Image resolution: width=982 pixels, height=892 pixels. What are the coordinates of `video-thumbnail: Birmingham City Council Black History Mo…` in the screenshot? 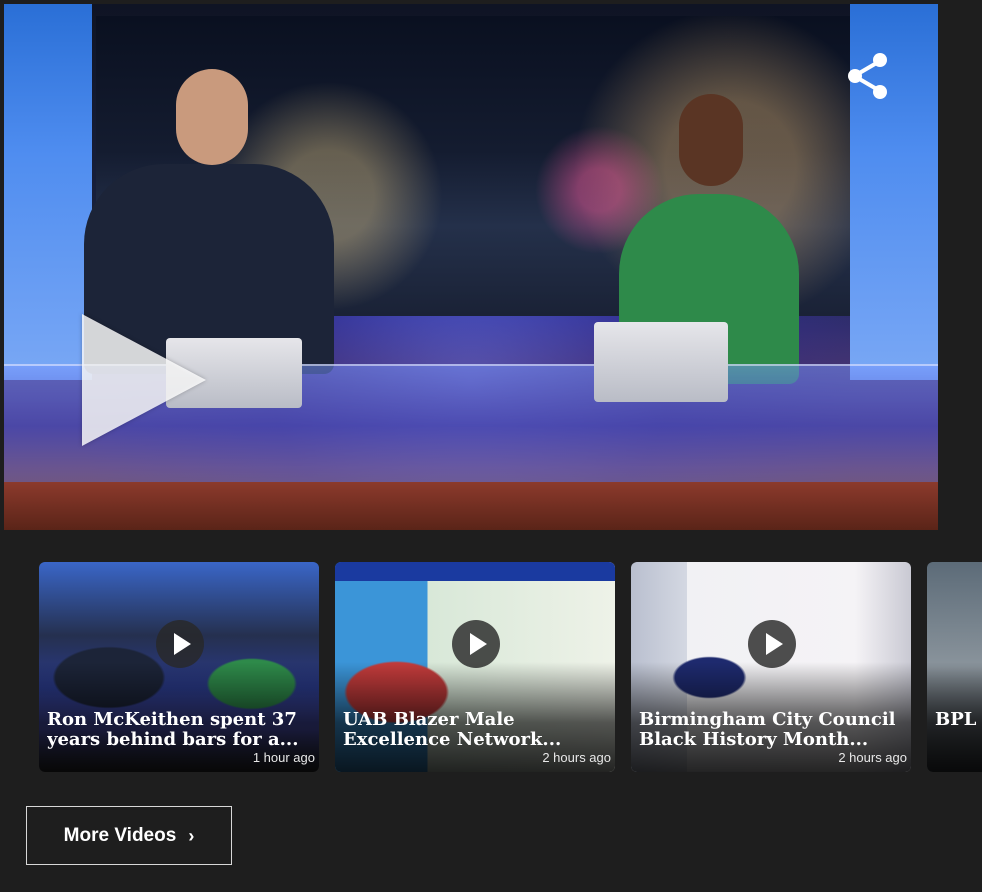 It's located at (771, 667).